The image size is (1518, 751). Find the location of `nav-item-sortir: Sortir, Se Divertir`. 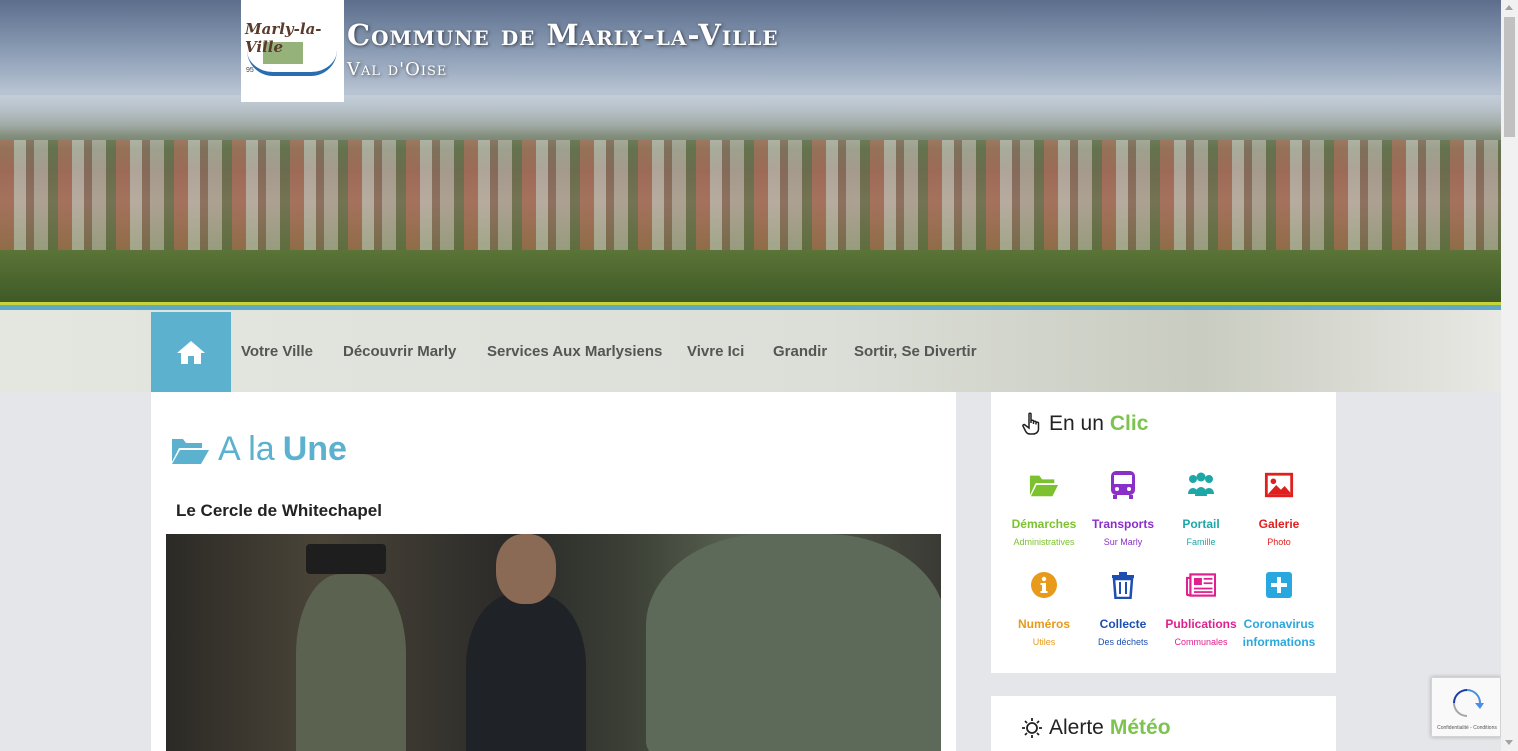

nav-item-sortir: Sortir, Se Divertir is located at coordinates (915, 351).